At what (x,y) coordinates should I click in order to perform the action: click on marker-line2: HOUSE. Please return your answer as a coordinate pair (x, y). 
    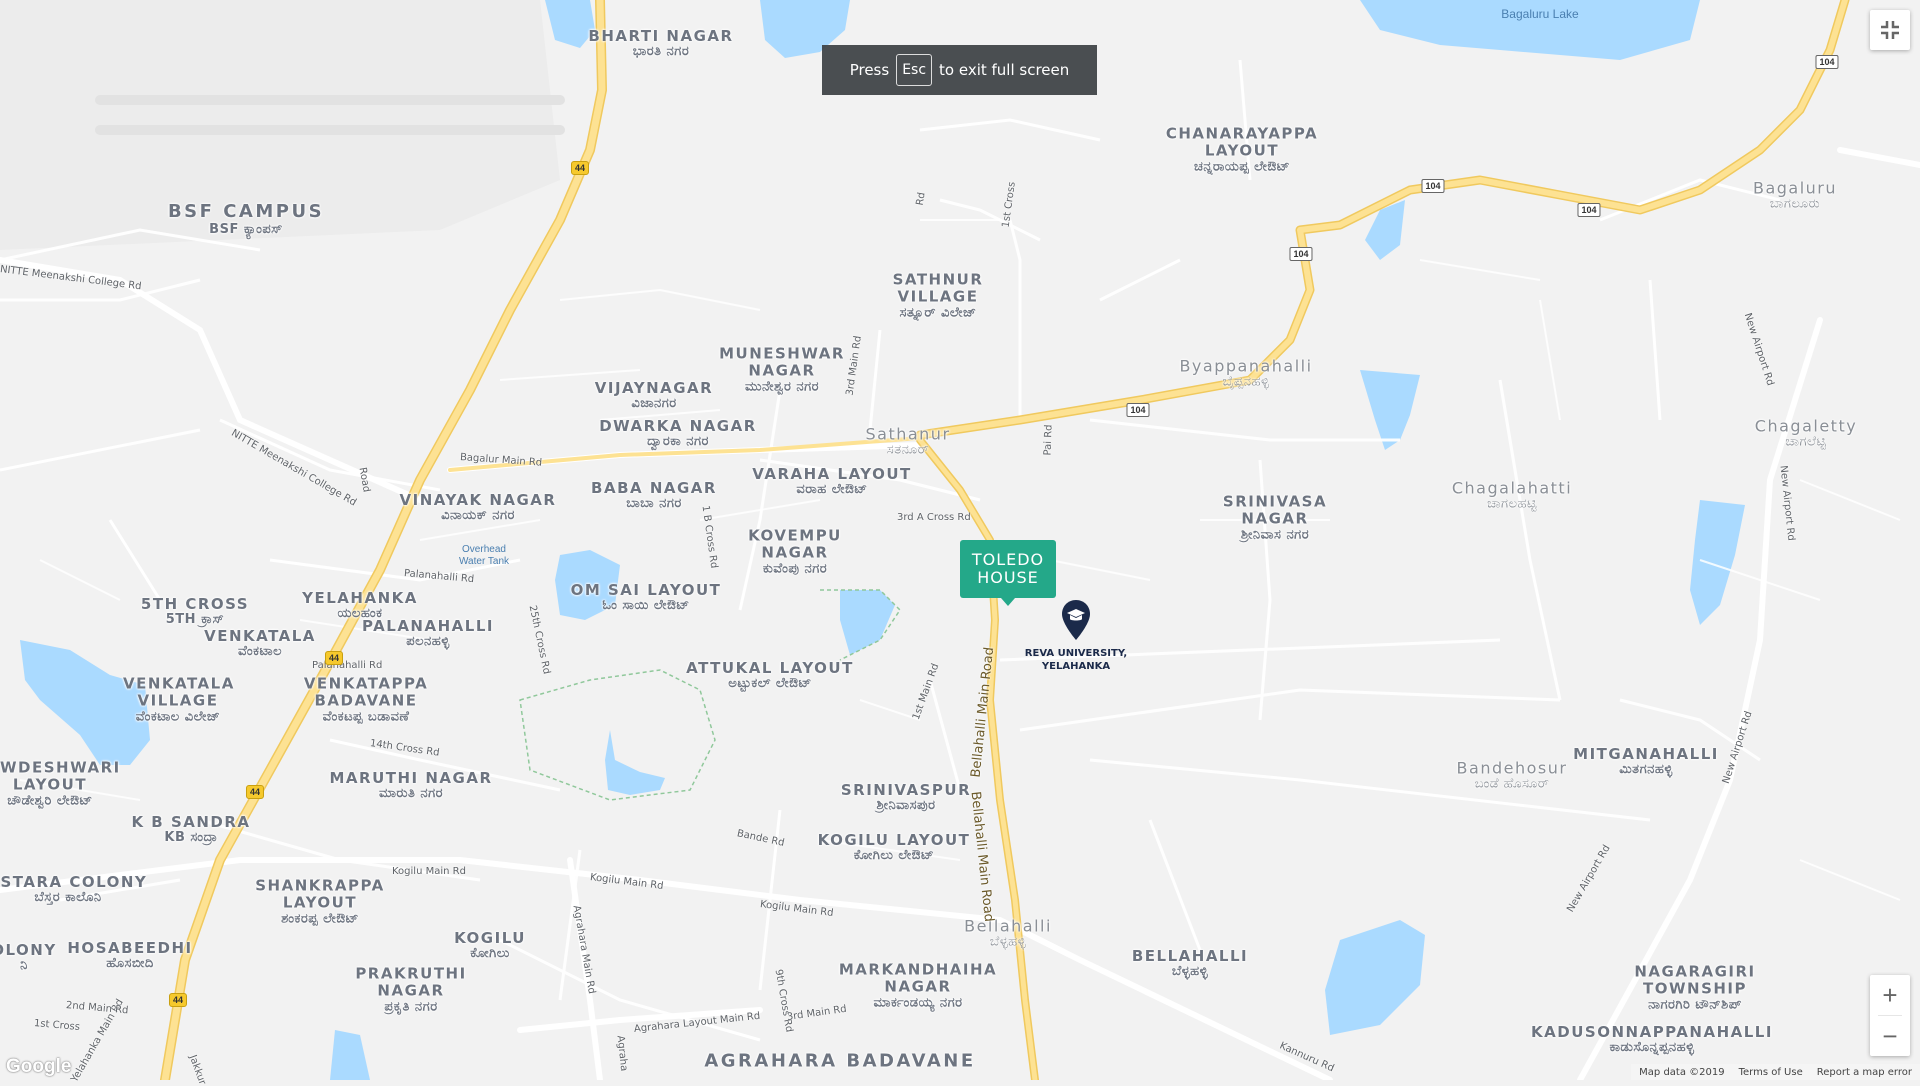
    Looking at the image, I should click on (1008, 577).